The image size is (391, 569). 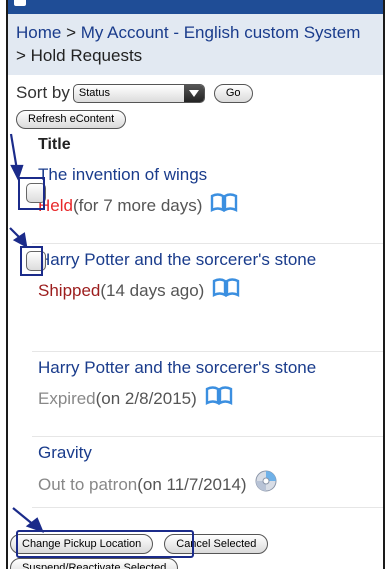 What do you see at coordinates (43, 92) in the screenshot?
I see `sort-label: Sort by` at bounding box center [43, 92].